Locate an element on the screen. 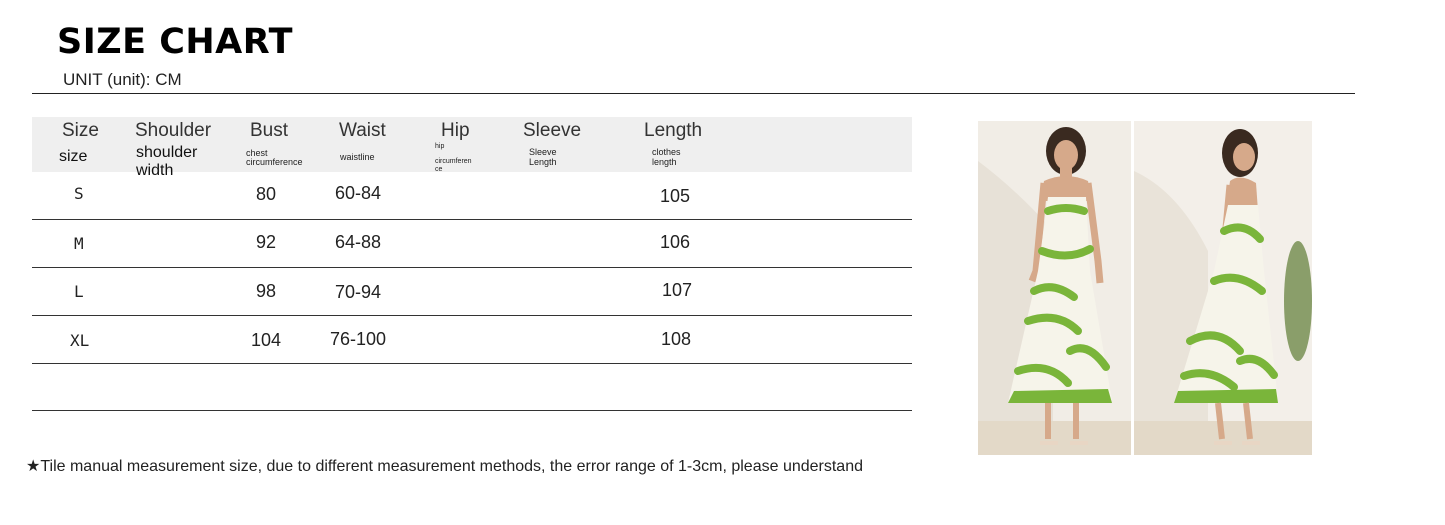 The width and height of the screenshot is (1445, 525). header-hip: Hip is located at coordinates (455, 130).